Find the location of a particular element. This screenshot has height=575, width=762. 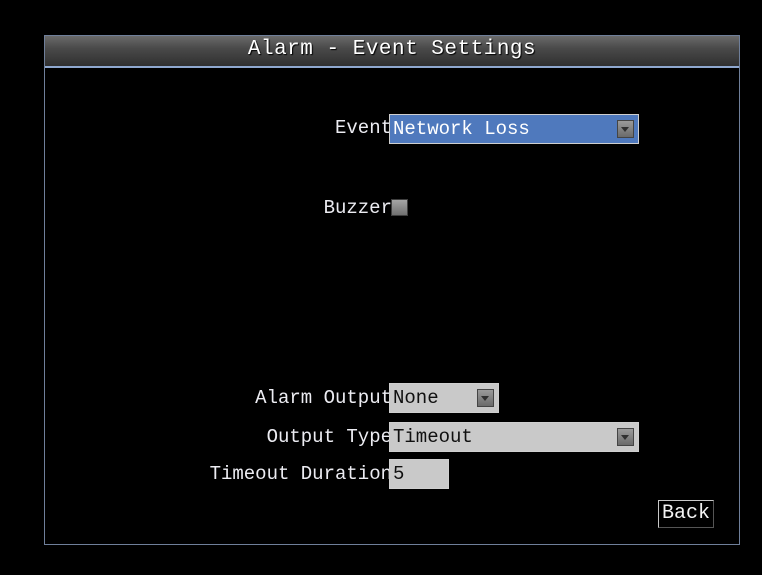

event-label: Event is located at coordinates (363, 128).